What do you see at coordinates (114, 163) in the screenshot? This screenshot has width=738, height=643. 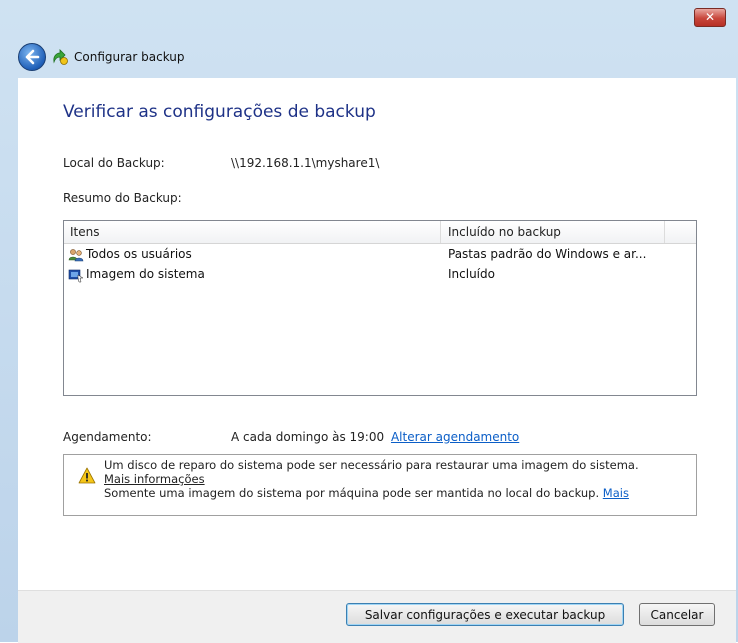 I see `backup-location-label: Local do Backup:` at bounding box center [114, 163].